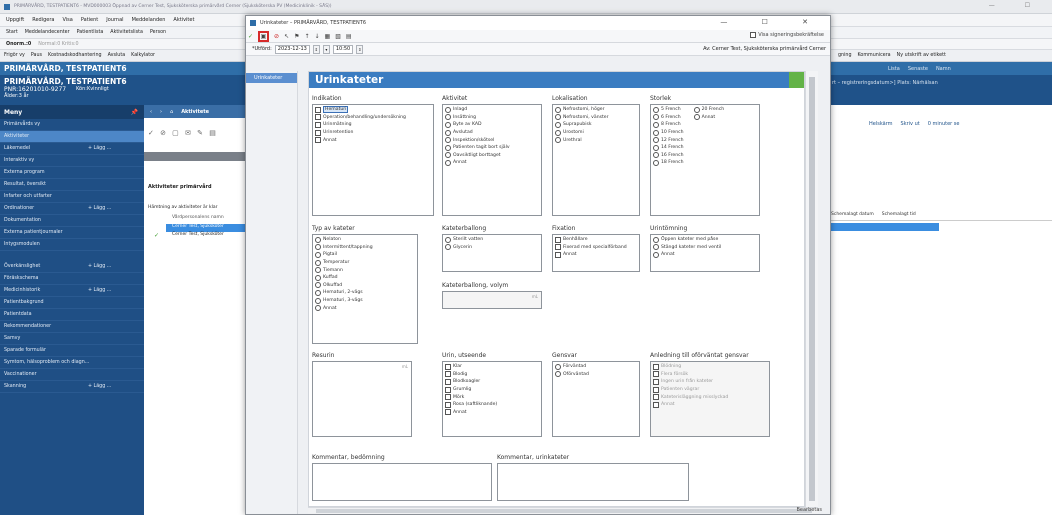  I want to click on option-cb: Blodig, so click(492, 375).